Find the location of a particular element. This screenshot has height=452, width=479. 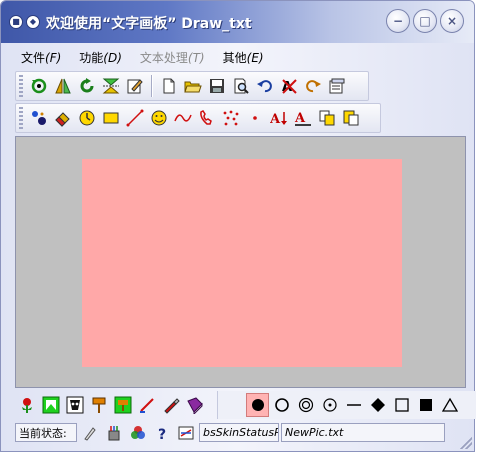

title-bar: ■ ◆ 欢迎使用“文字画板” Draw_txt − □ × is located at coordinates (237, 22).